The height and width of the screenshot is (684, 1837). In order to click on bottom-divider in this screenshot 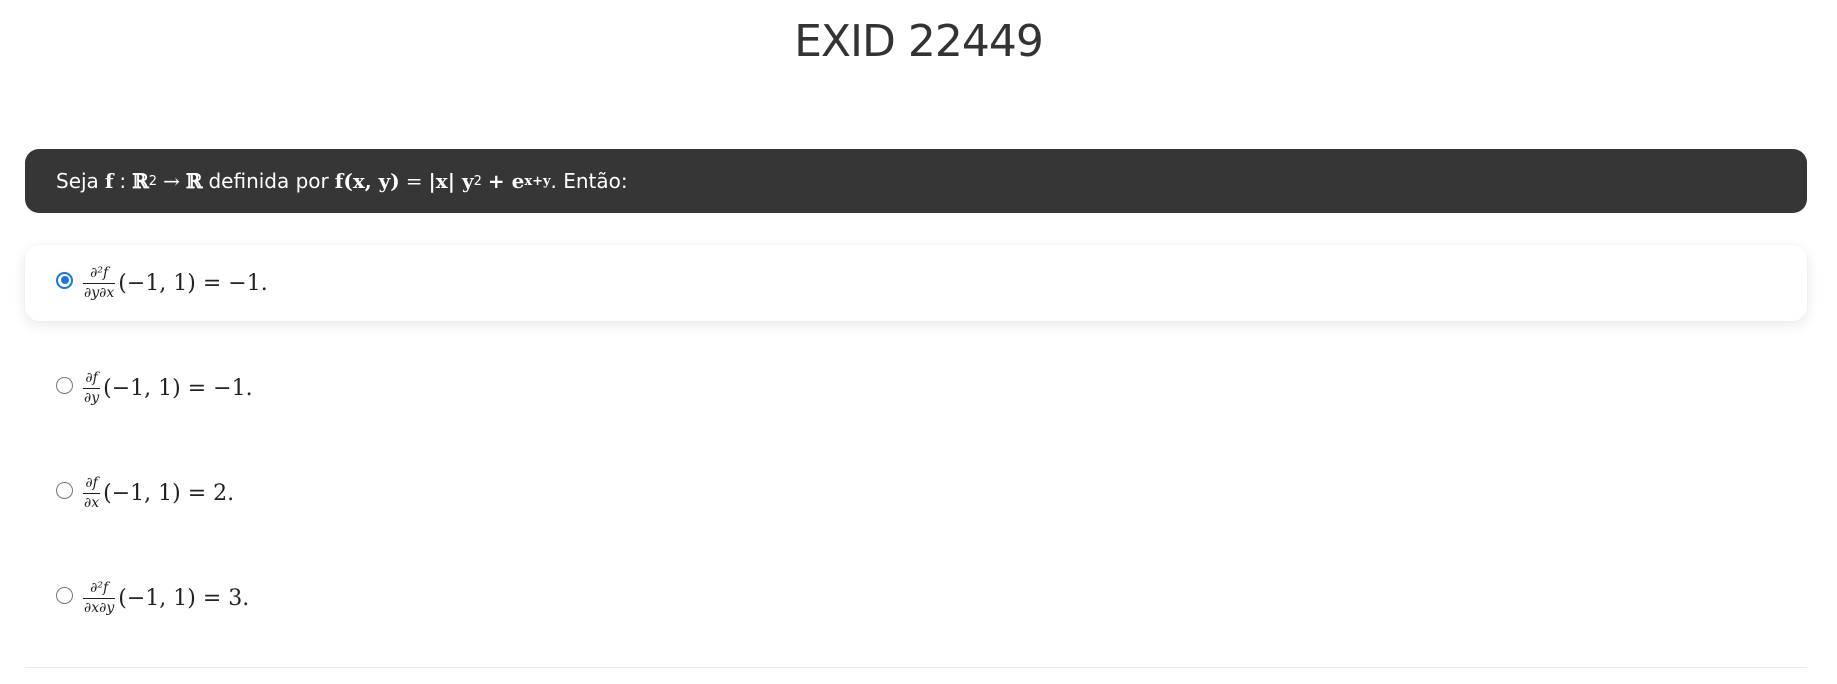, I will do `click(916, 667)`.